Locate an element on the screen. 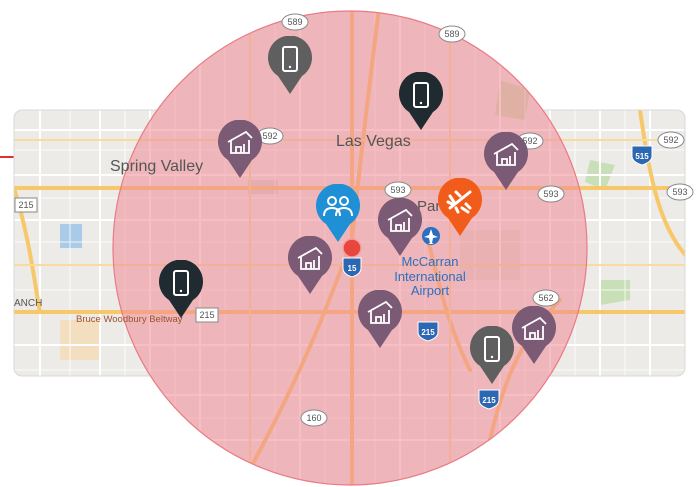 The image size is (696, 487). svg-text: 160 is located at coordinates (313, 418).